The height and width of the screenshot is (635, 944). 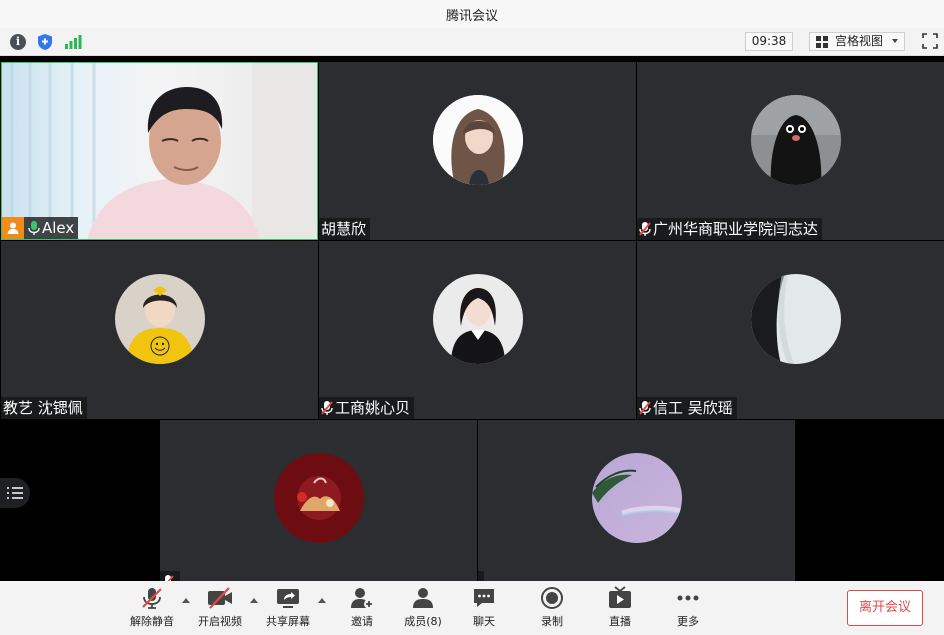 I want to click on participant-nameplate: Alex, so click(x=40, y=228).